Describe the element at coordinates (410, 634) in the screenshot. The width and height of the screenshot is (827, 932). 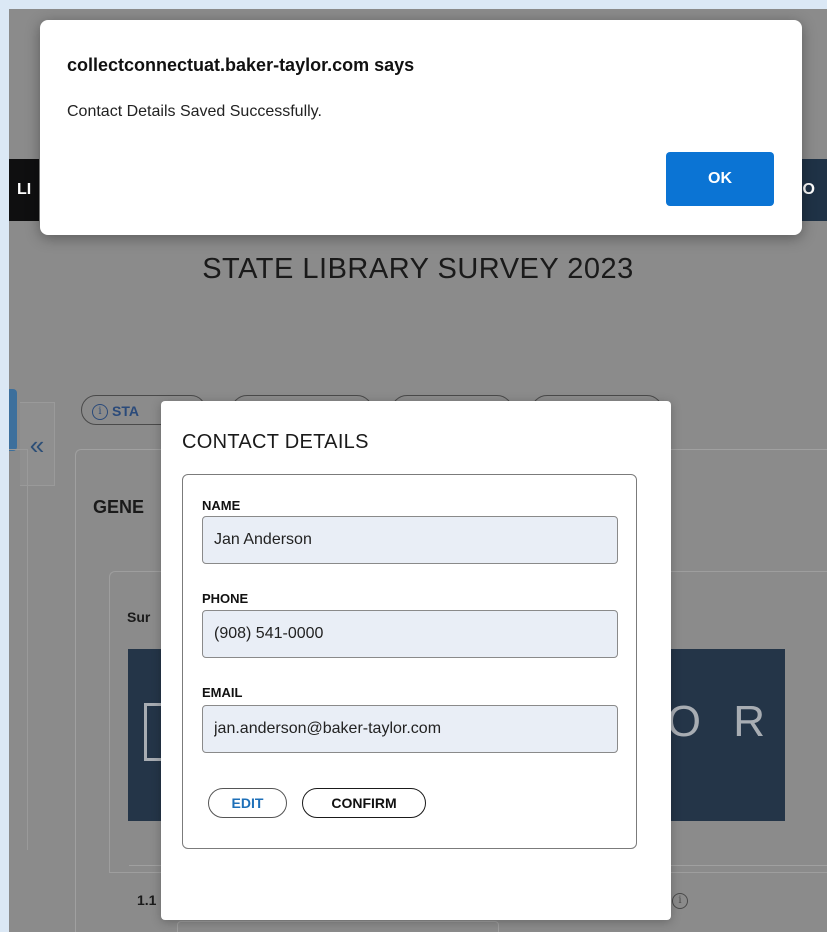
I see `phone-field` at that location.